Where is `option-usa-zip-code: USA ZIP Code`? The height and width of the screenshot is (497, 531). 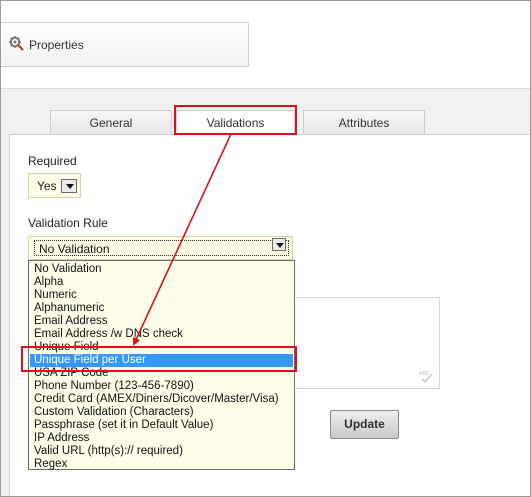
option-usa-zip-code: USA ZIP Code is located at coordinates (161, 373).